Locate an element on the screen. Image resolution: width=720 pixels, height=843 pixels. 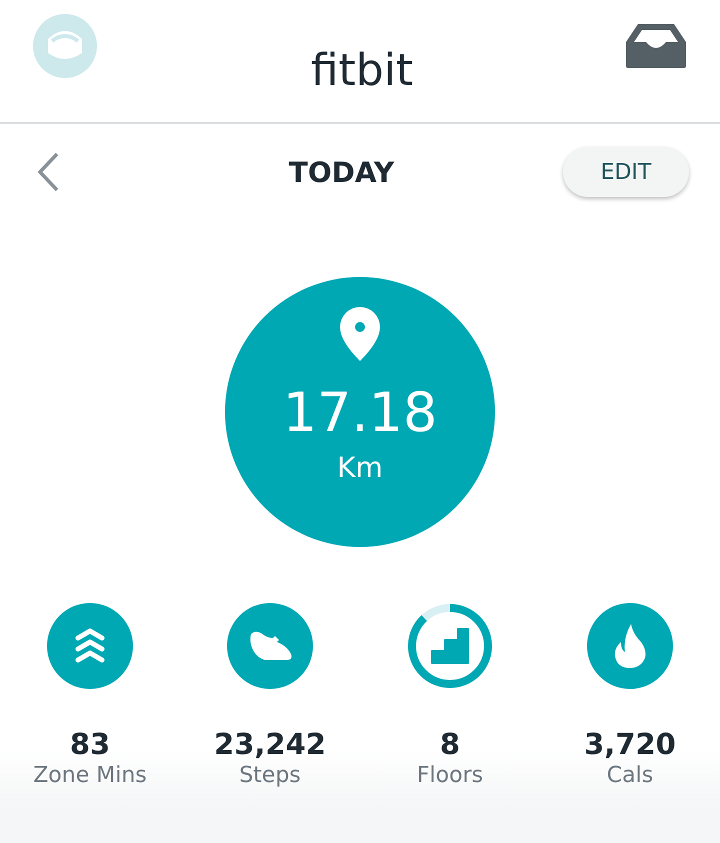
inbox-icon is located at coordinates (656, 46).